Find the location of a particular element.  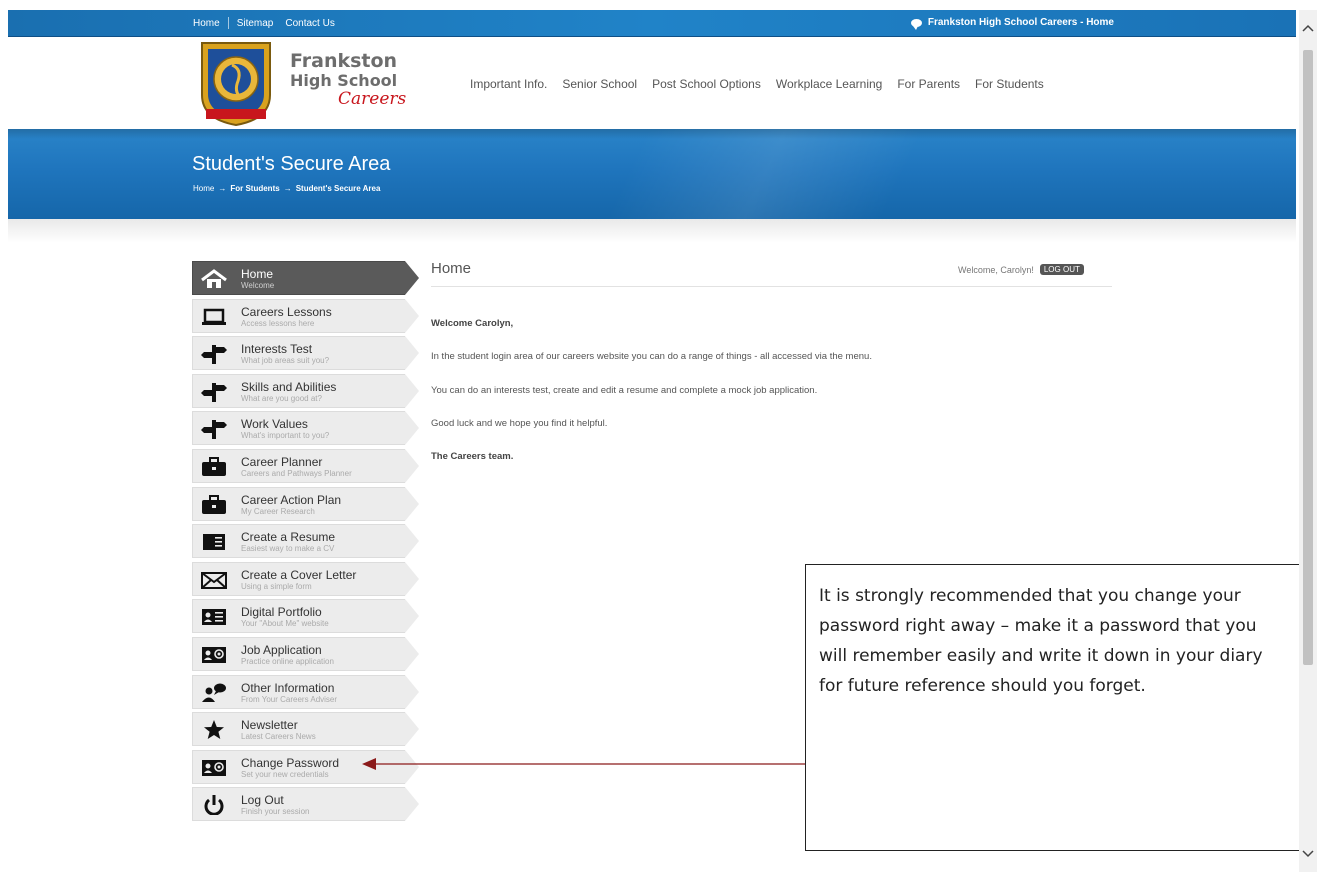

chevron-up-icon is located at coordinates (1308, 28).